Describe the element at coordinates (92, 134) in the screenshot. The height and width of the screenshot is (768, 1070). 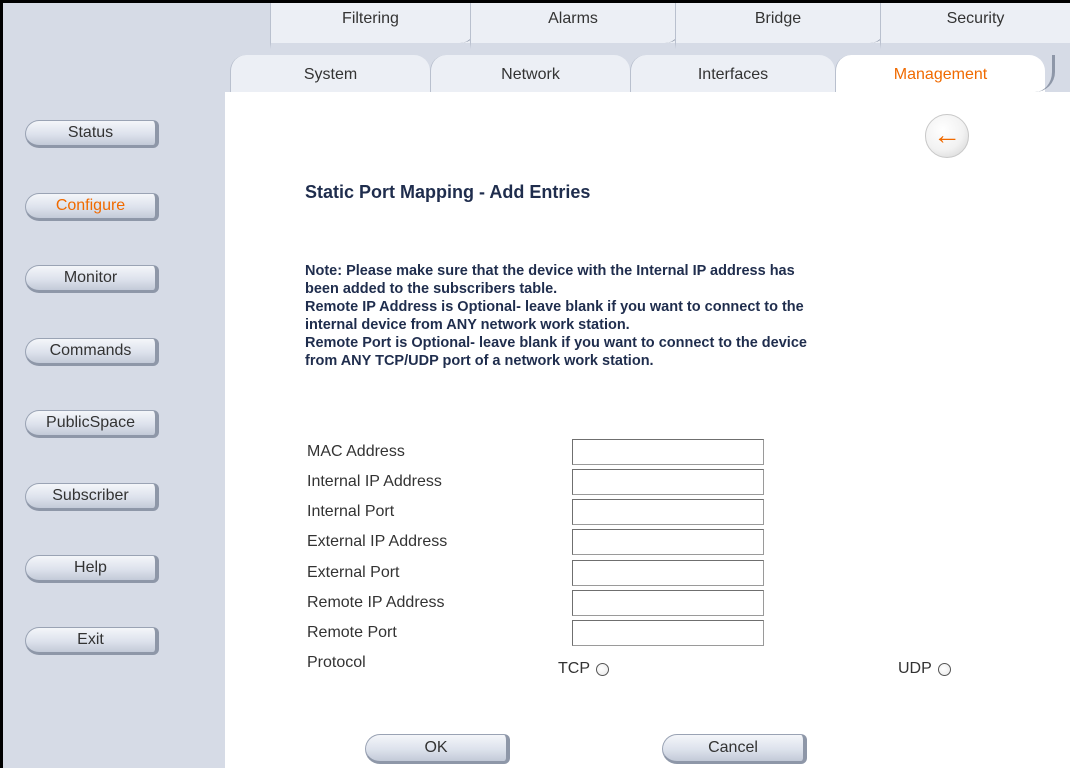
I see `sidebar-item-status: Status` at that location.